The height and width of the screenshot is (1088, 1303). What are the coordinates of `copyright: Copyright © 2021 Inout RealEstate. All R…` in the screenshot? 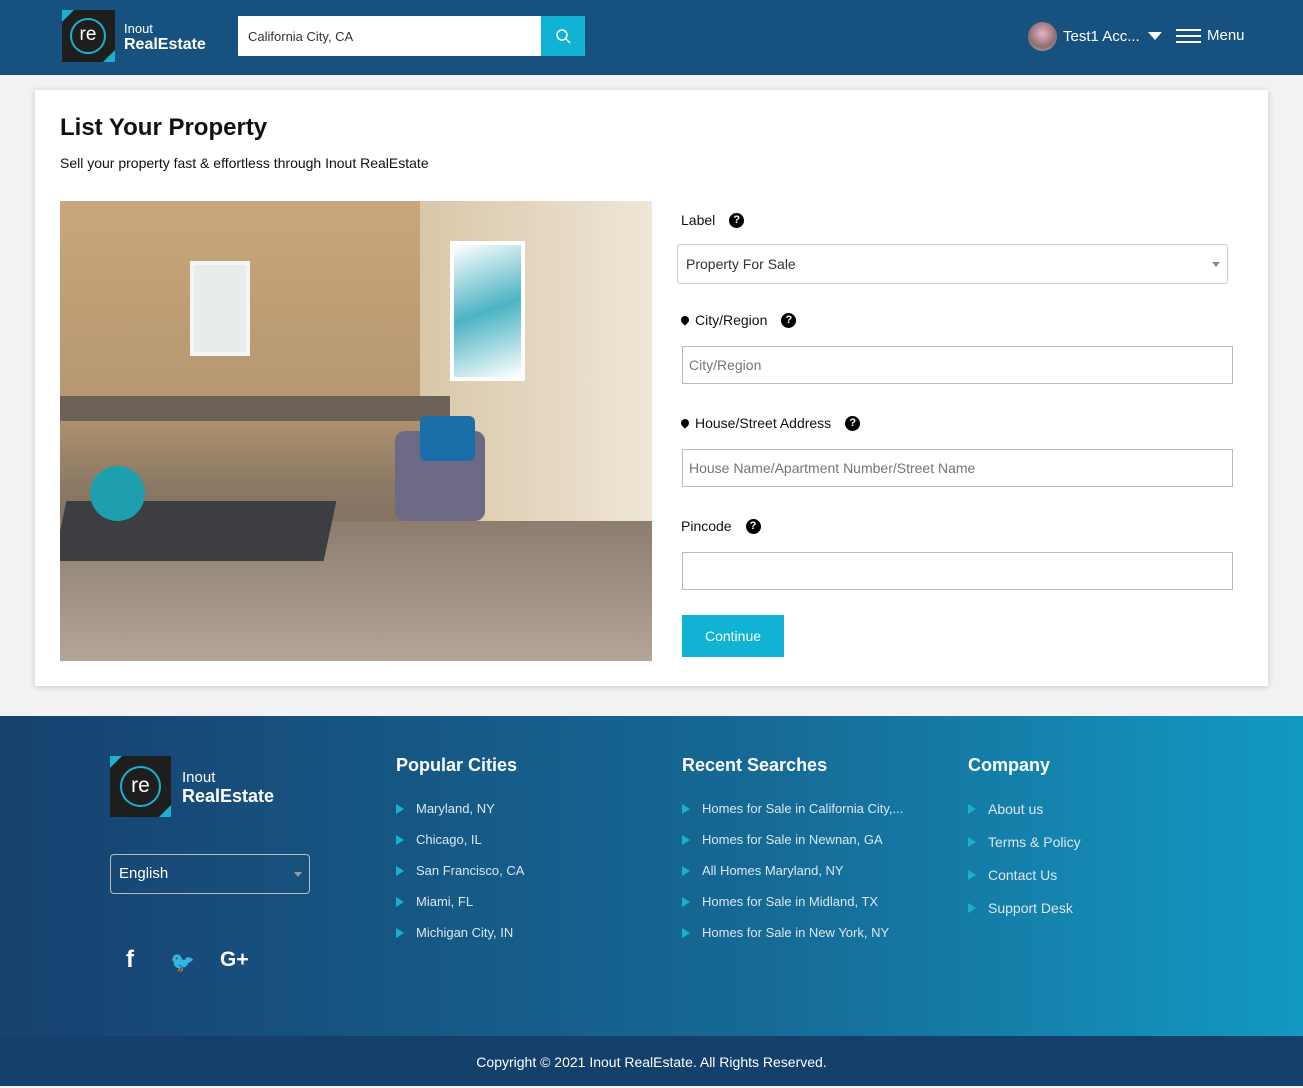 It's located at (651, 1061).